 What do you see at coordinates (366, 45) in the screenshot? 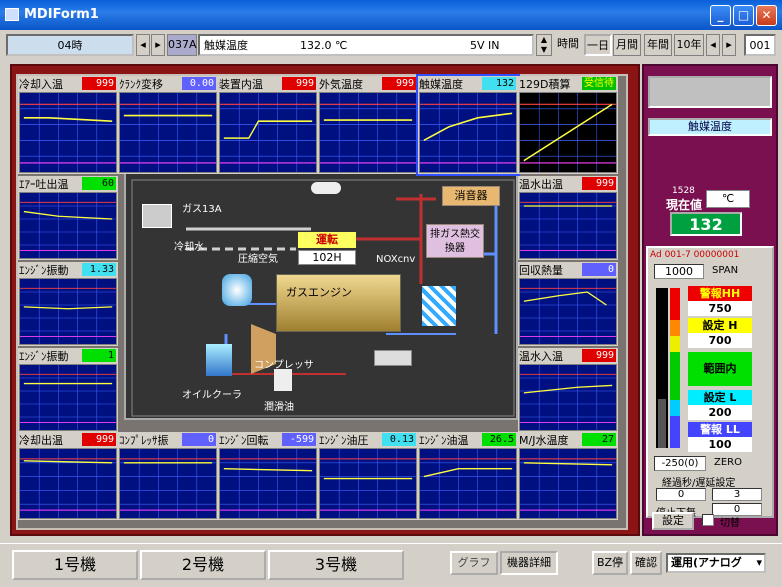
I see `point-info-field: 触媒温度 132.0 ℃ 5V IN` at bounding box center [366, 45].